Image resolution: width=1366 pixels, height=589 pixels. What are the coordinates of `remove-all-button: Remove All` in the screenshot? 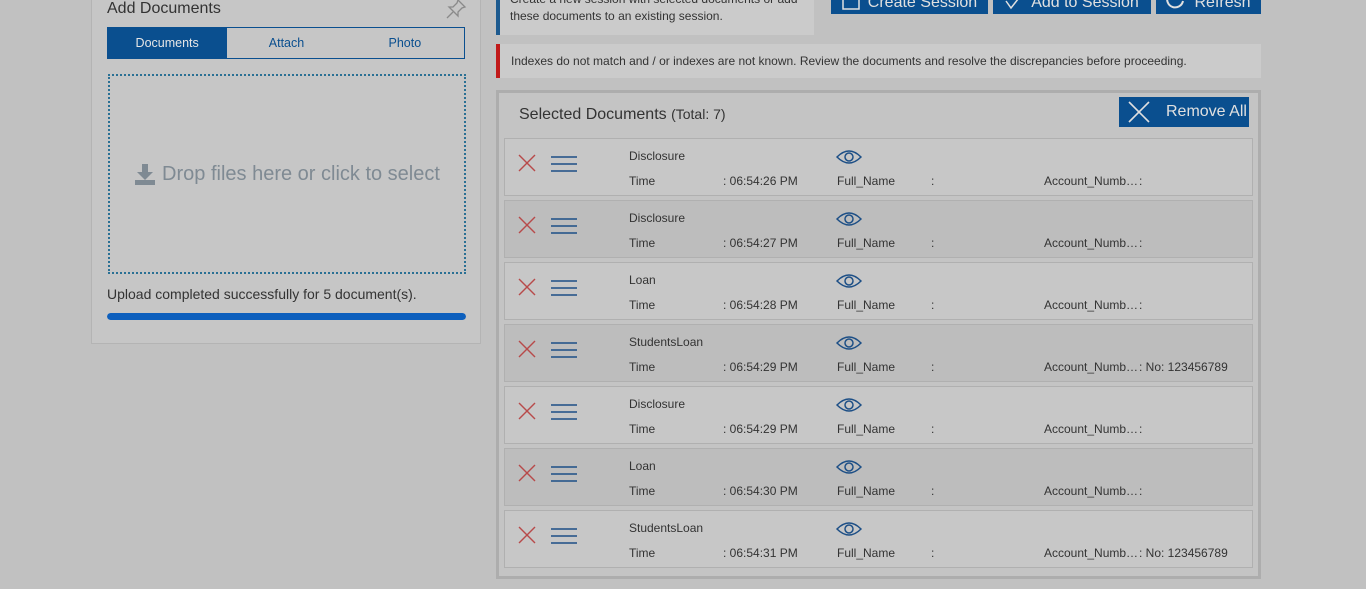 It's located at (1184, 112).